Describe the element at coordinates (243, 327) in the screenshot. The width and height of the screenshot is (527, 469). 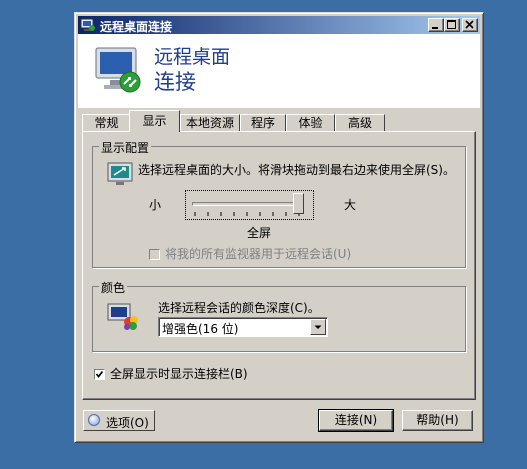
I see `color-depth-select: 增强色(16 位)` at that location.